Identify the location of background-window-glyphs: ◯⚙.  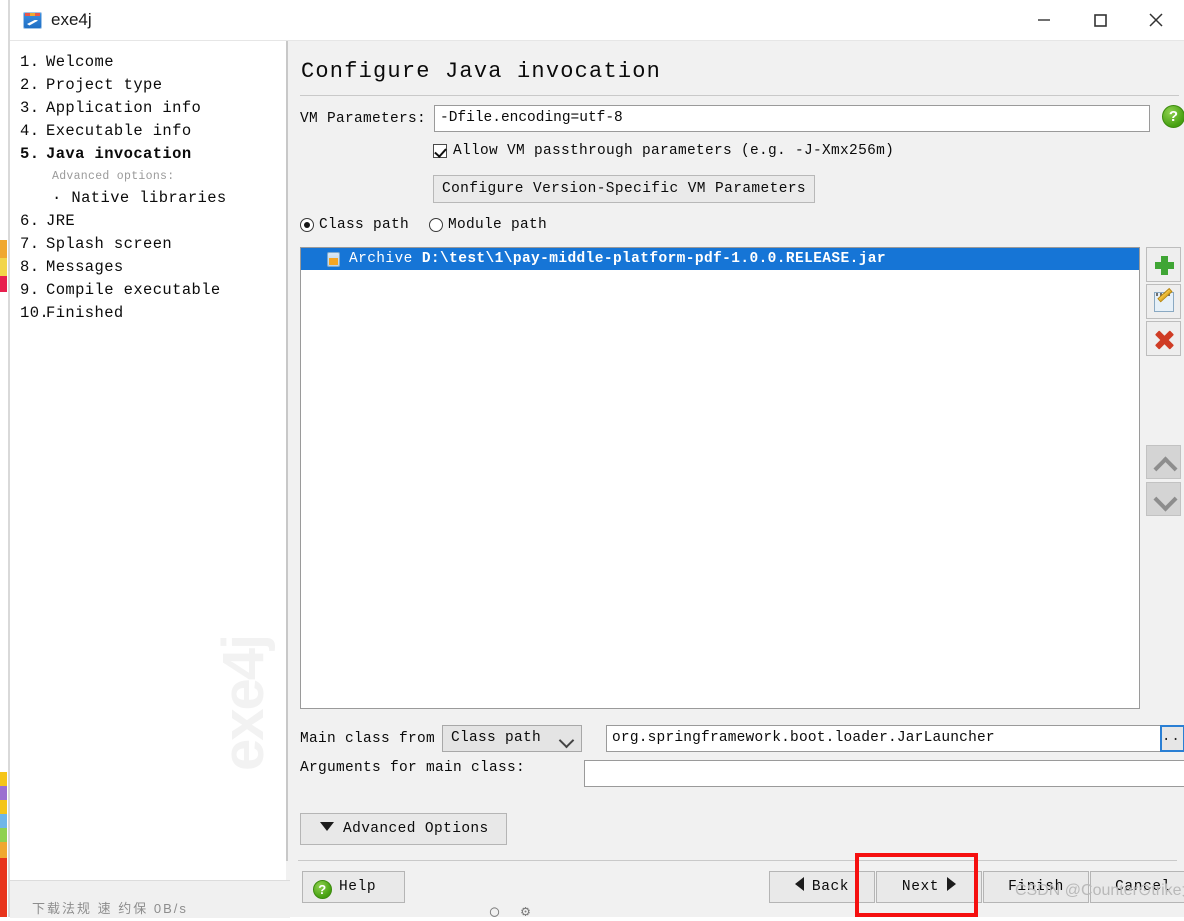
(521, 912).